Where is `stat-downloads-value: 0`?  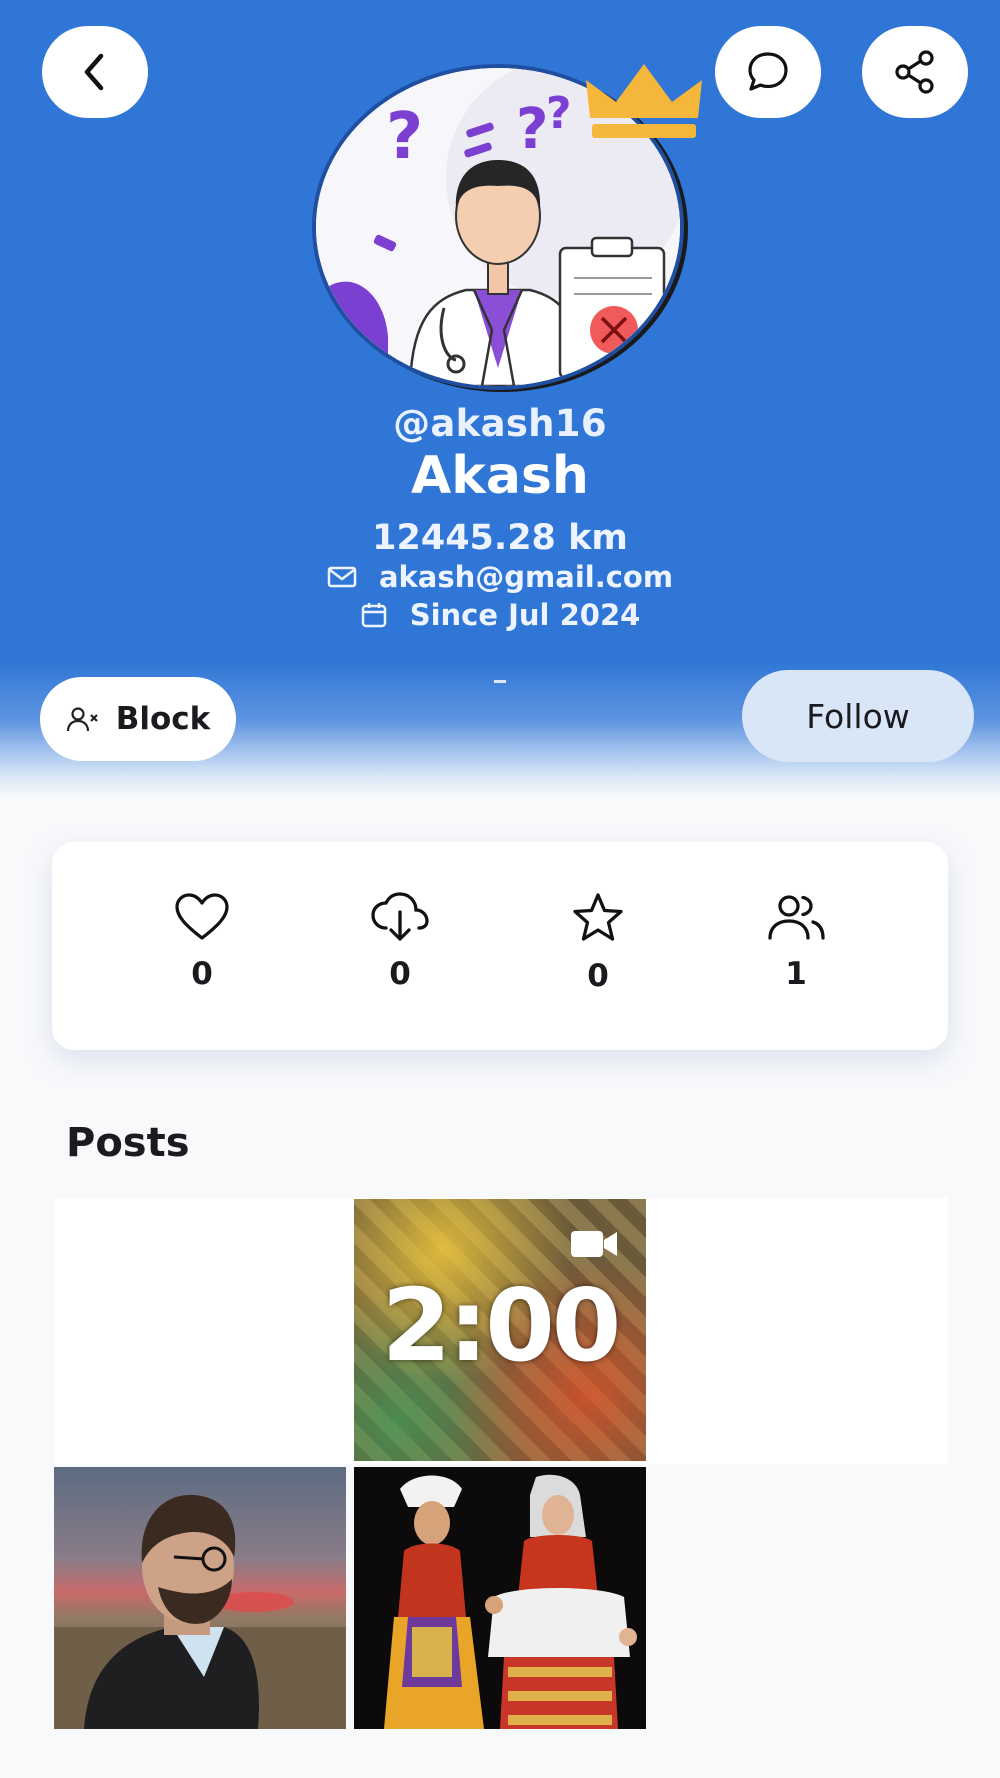 stat-downloads-value: 0 is located at coordinates (400, 974).